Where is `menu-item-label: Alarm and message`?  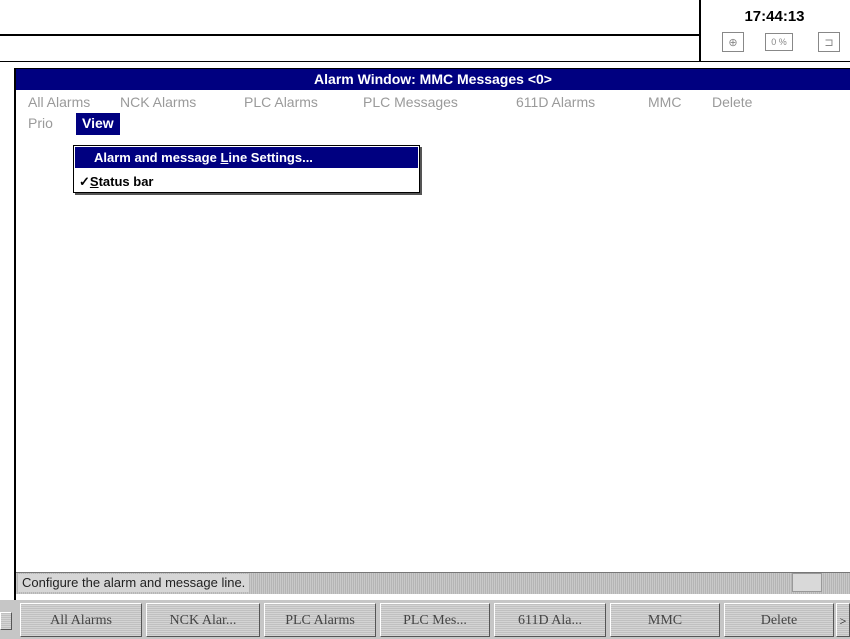
menu-item-label: Alarm and message is located at coordinates (157, 157).